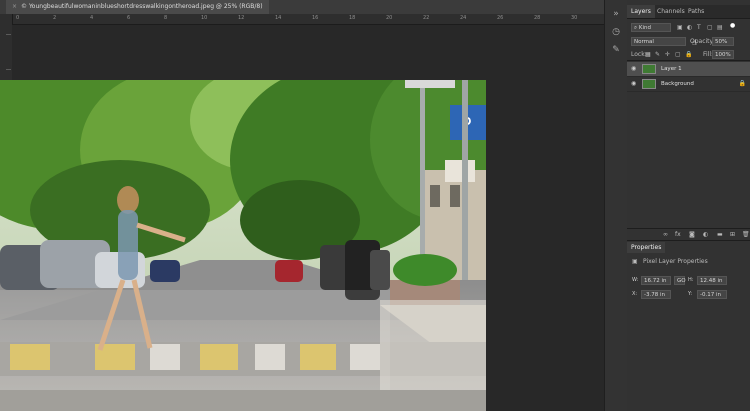 The width and height of the screenshot is (750, 411). What do you see at coordinates (680, 27) in the screenshot?
I see `filter-pixel-icon: ▣` at bounding box center [680, 27].